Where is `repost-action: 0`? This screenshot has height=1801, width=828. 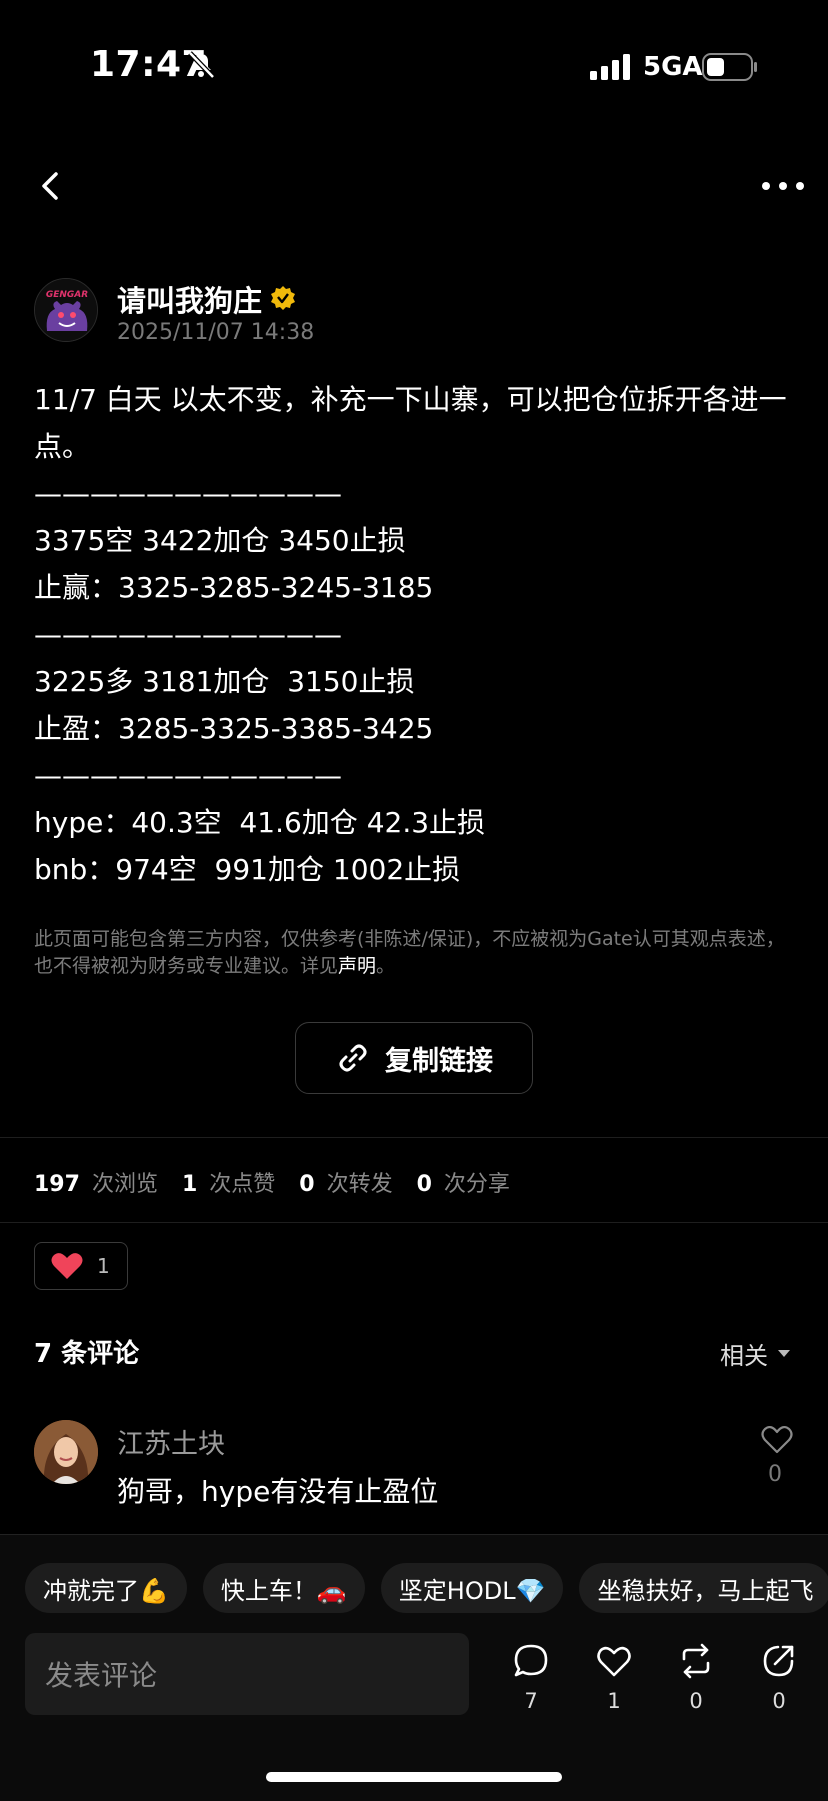 repost-action: 0 is located at coordinates (696, 1683).